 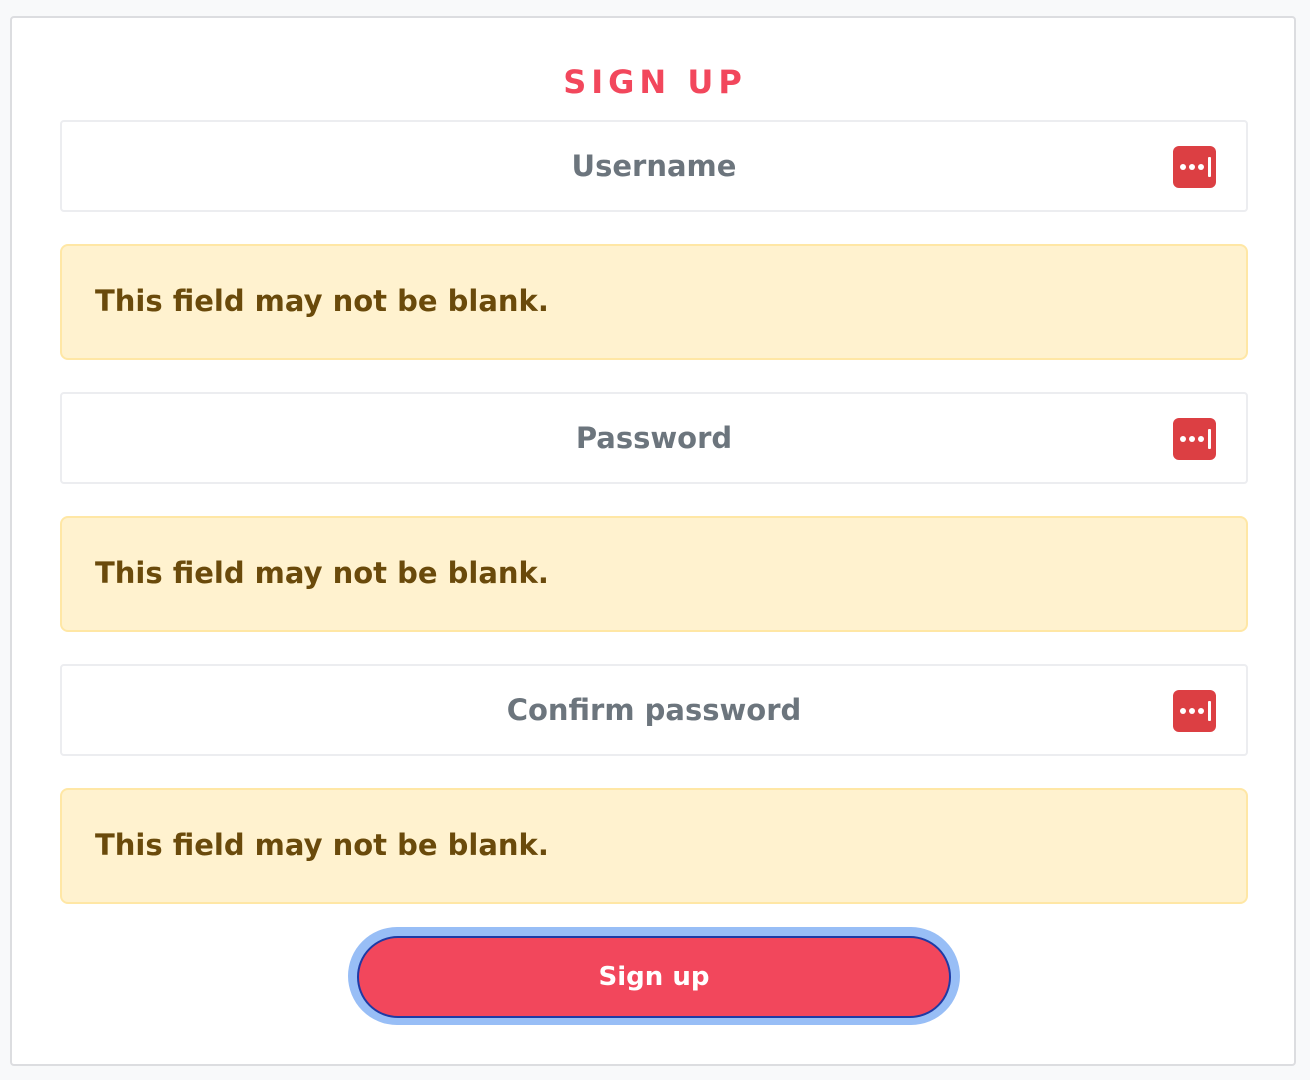 I want to click on password-error-text: This field may not be blank., so click(x=322, y=573).